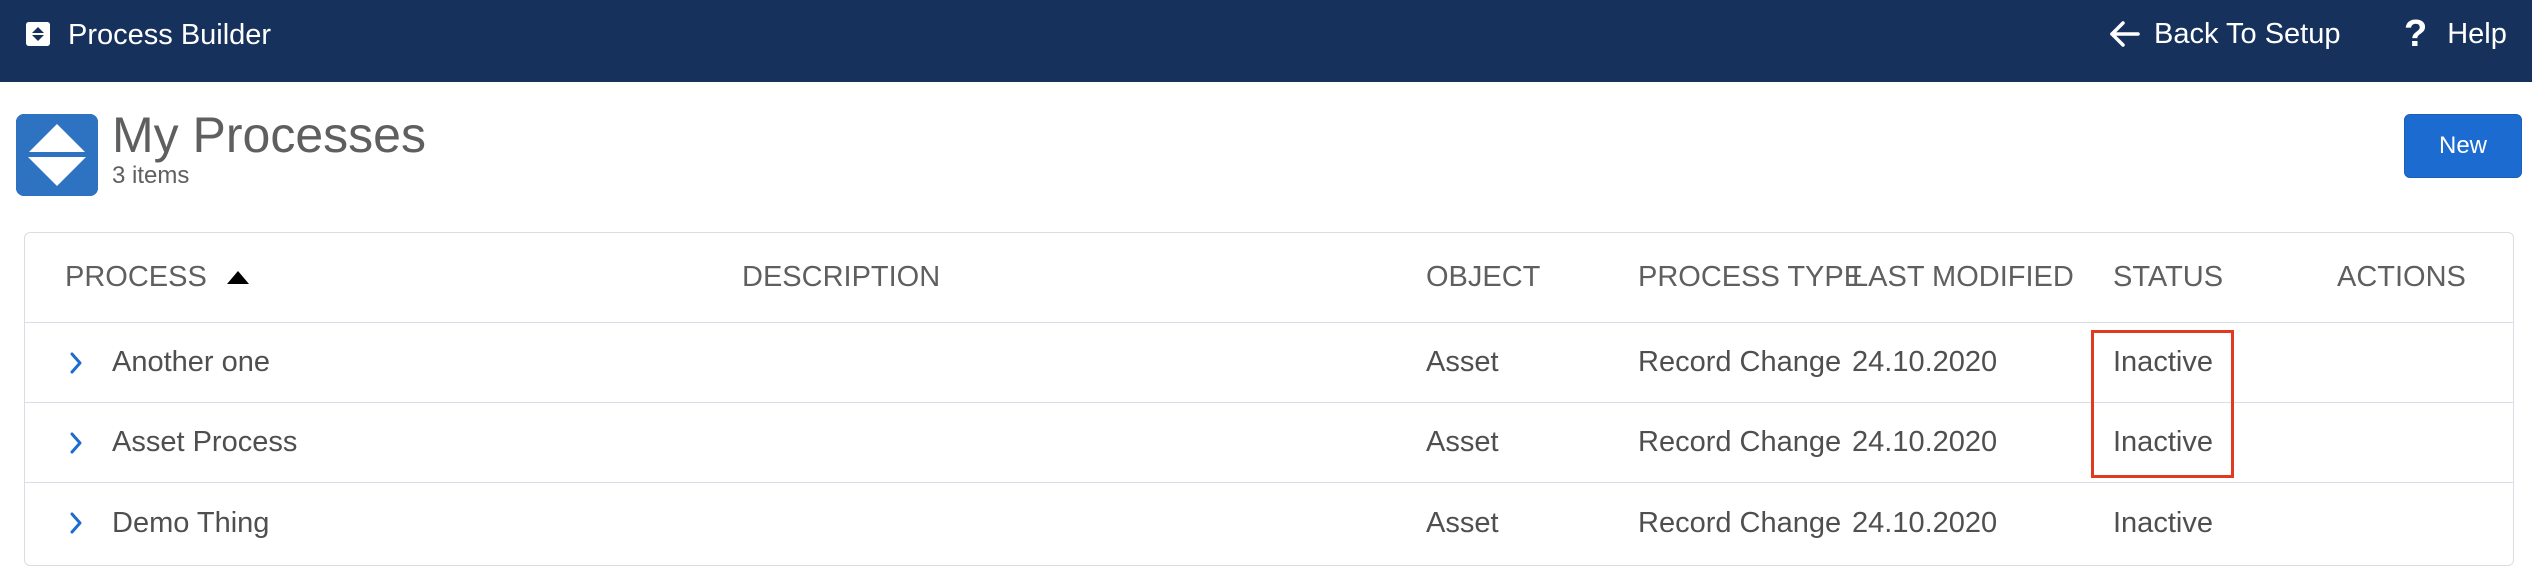  What do you see at coordinates (170, 35) in the screenshot?
I see `app-title: Process Builder` at bounding box center [170, 35].